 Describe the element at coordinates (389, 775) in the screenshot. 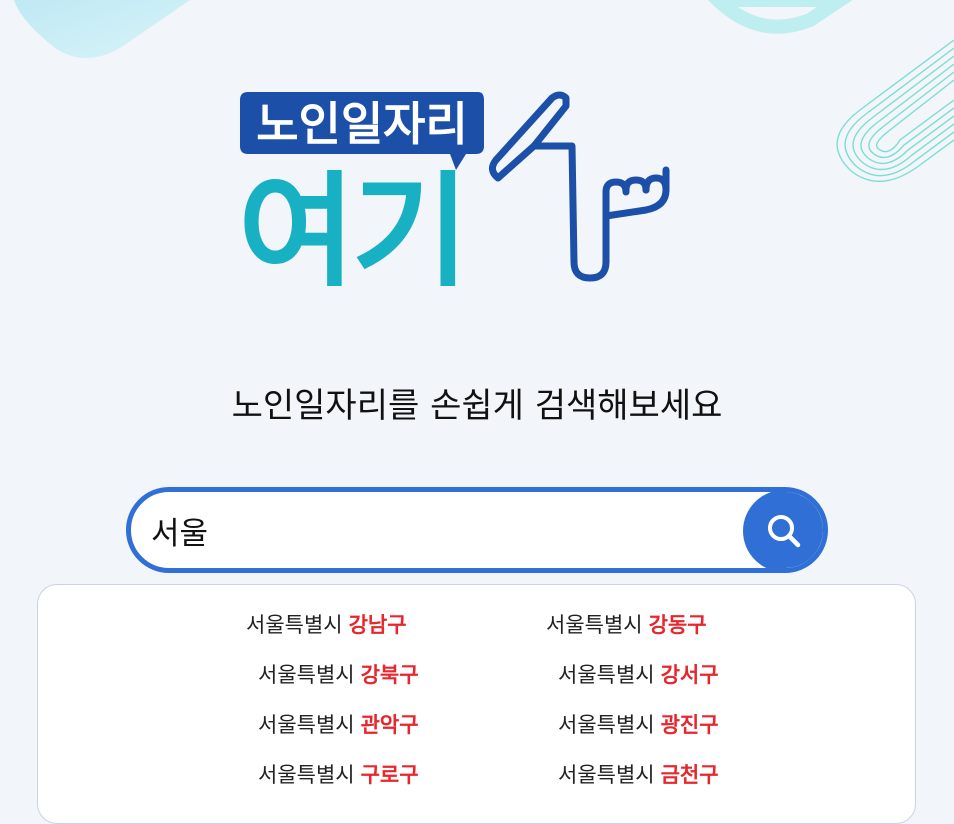

I see `suggestion-district: 구로구` at that location.